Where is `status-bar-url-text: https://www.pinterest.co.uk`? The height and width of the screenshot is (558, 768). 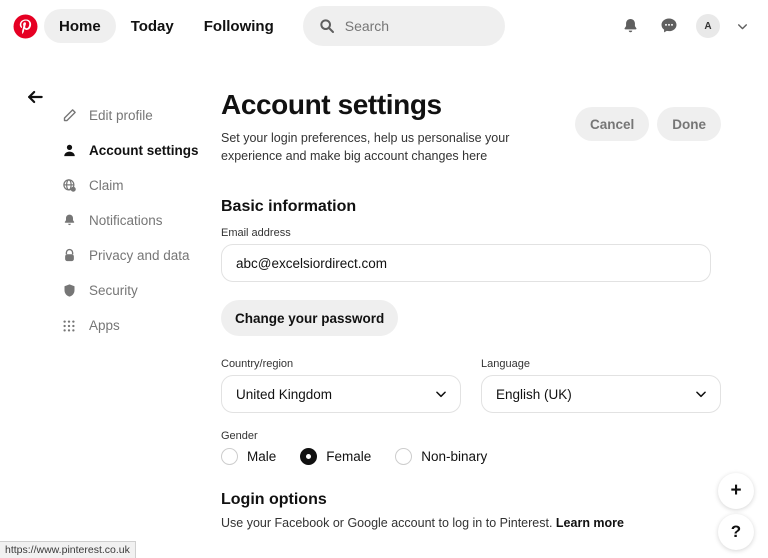
status-bar-url-text: https://www.pinterest.co.uk is located at coordinates (67, 550).